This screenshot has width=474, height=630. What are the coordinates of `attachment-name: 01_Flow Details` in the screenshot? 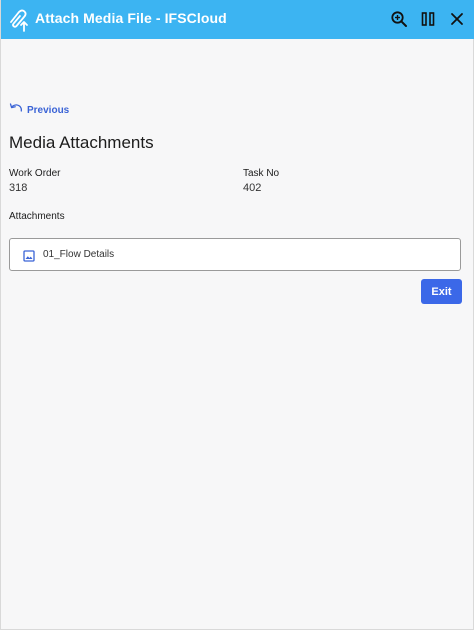 It's located at (79, 254).